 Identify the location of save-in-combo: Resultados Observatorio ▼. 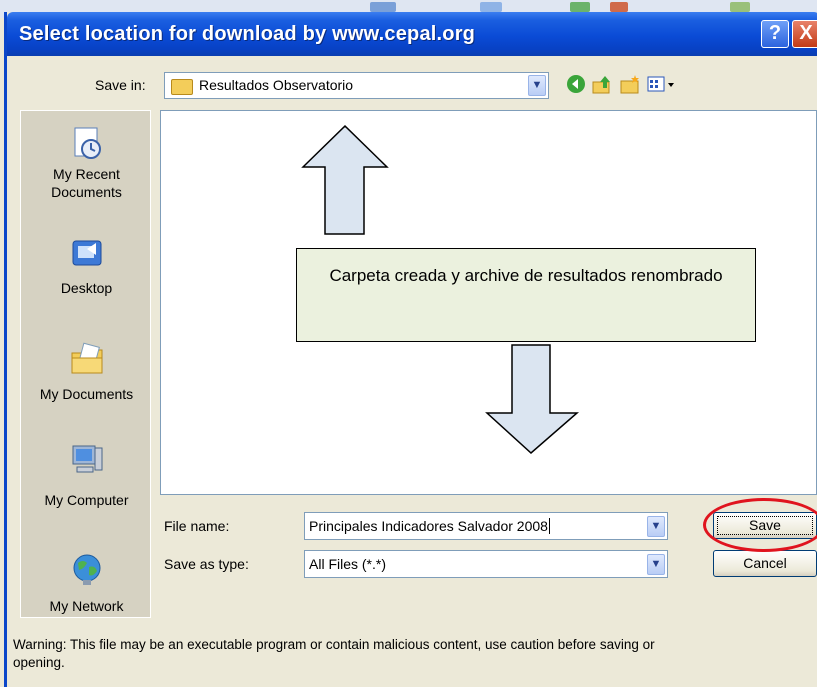
(356, 85).